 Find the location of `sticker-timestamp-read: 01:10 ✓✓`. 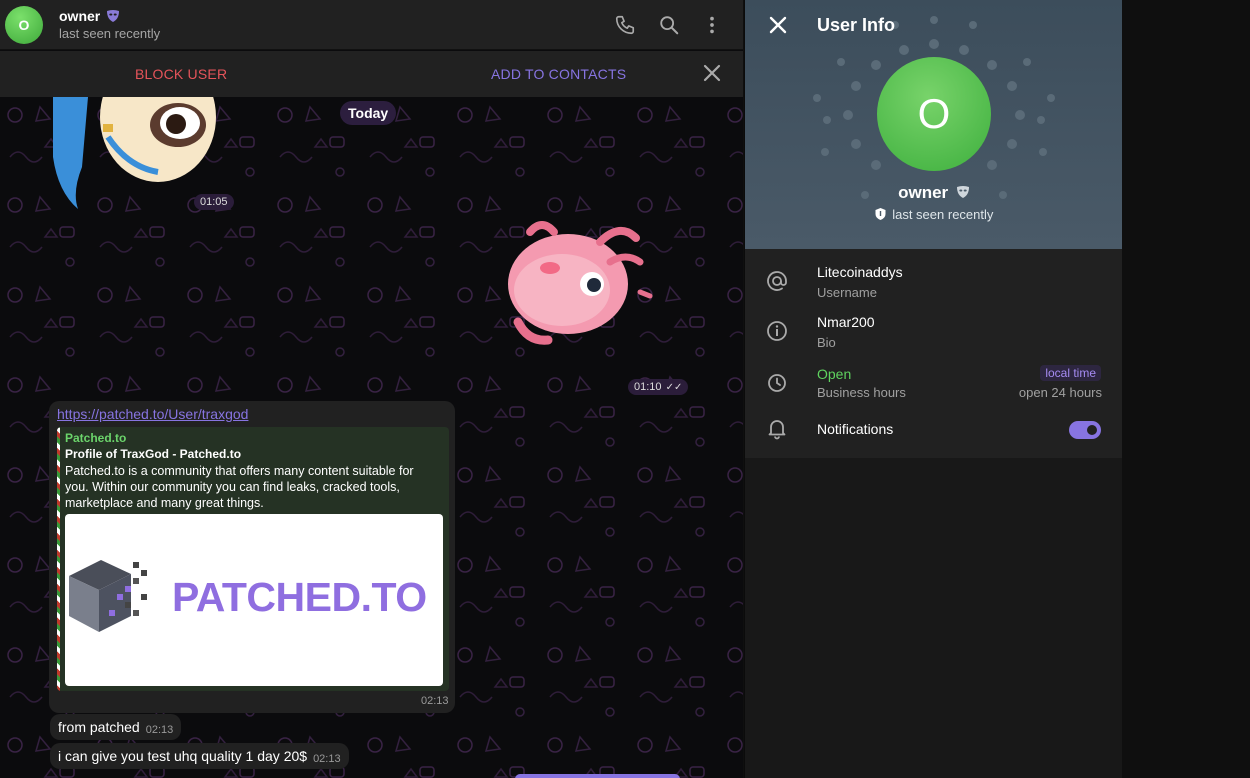

sticker-timestamp-read: 01:10 ✓✓ is located at coordinates (658, 387).